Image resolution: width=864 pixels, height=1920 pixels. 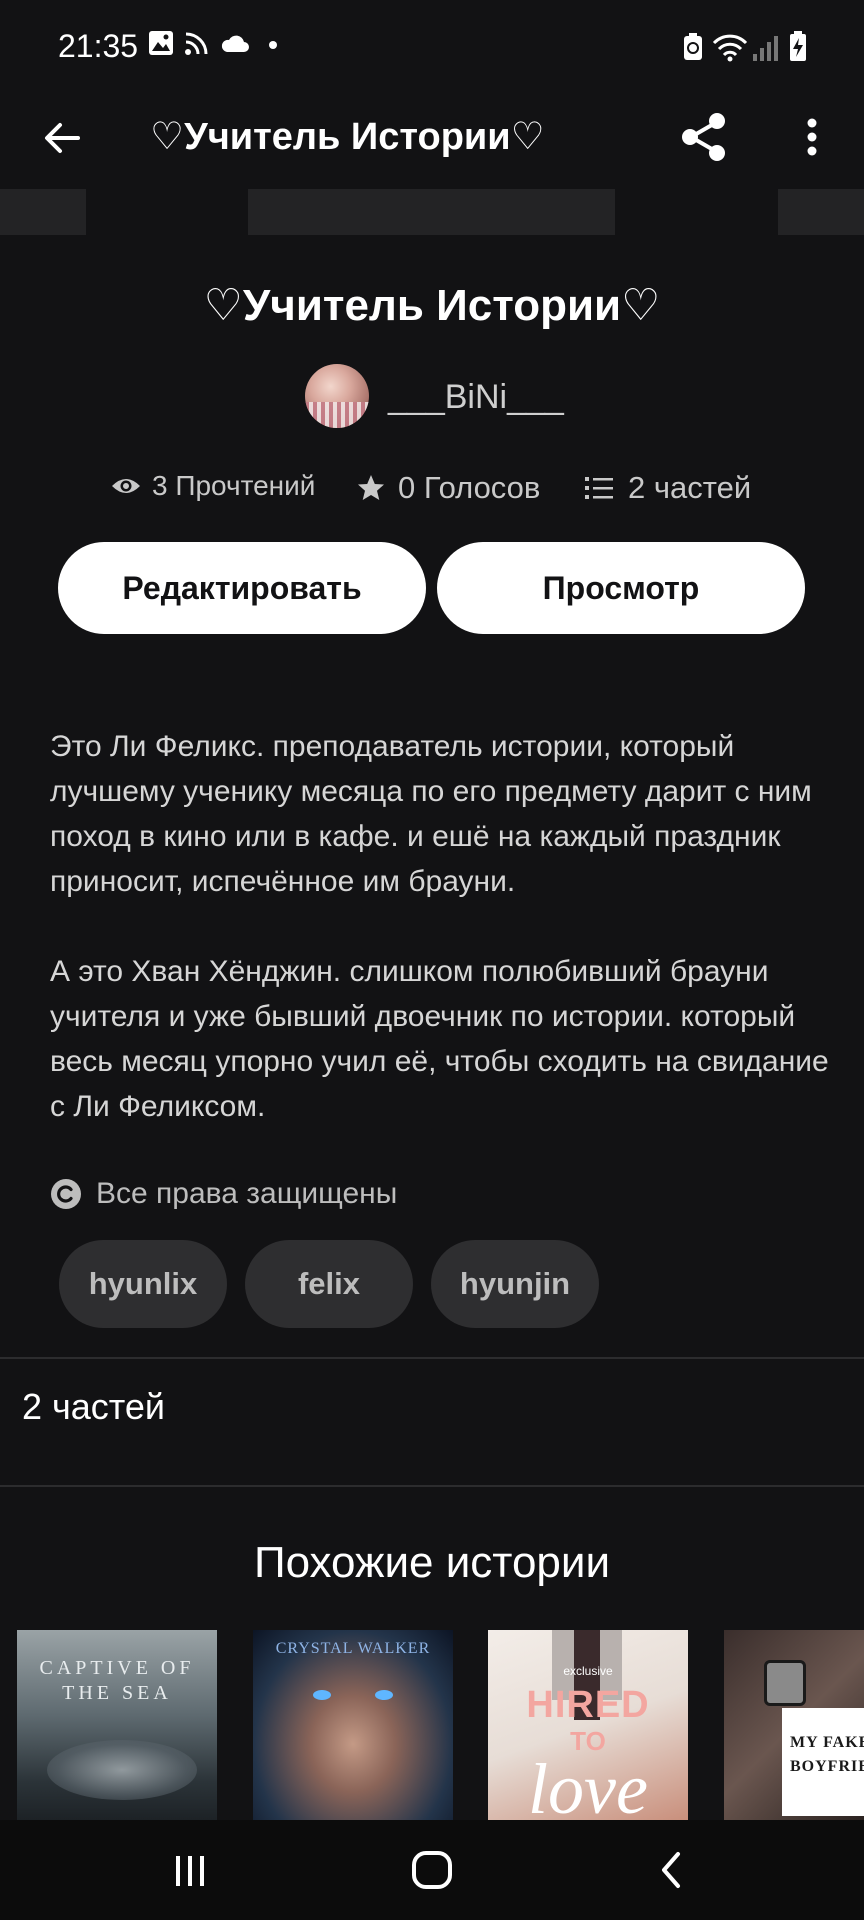 What do you see at coordinates (432, 48) in the screenshot?
I see `status-bar: 21:35` at bounding box center [432, 48].